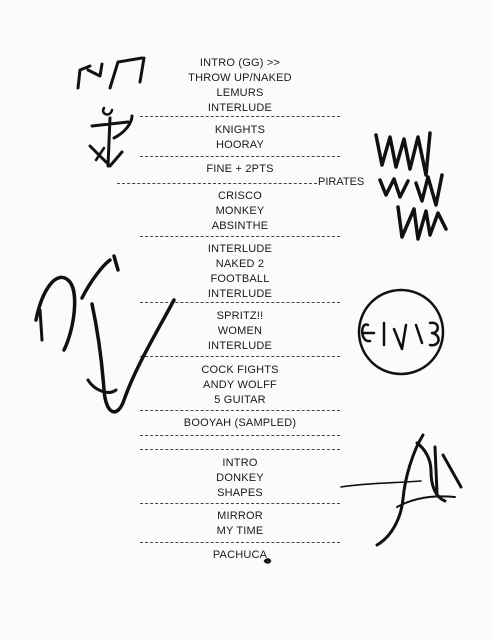 This screenshot has width=491, height=640. I want to click on song-item: MIRROR, so click(240, 516).